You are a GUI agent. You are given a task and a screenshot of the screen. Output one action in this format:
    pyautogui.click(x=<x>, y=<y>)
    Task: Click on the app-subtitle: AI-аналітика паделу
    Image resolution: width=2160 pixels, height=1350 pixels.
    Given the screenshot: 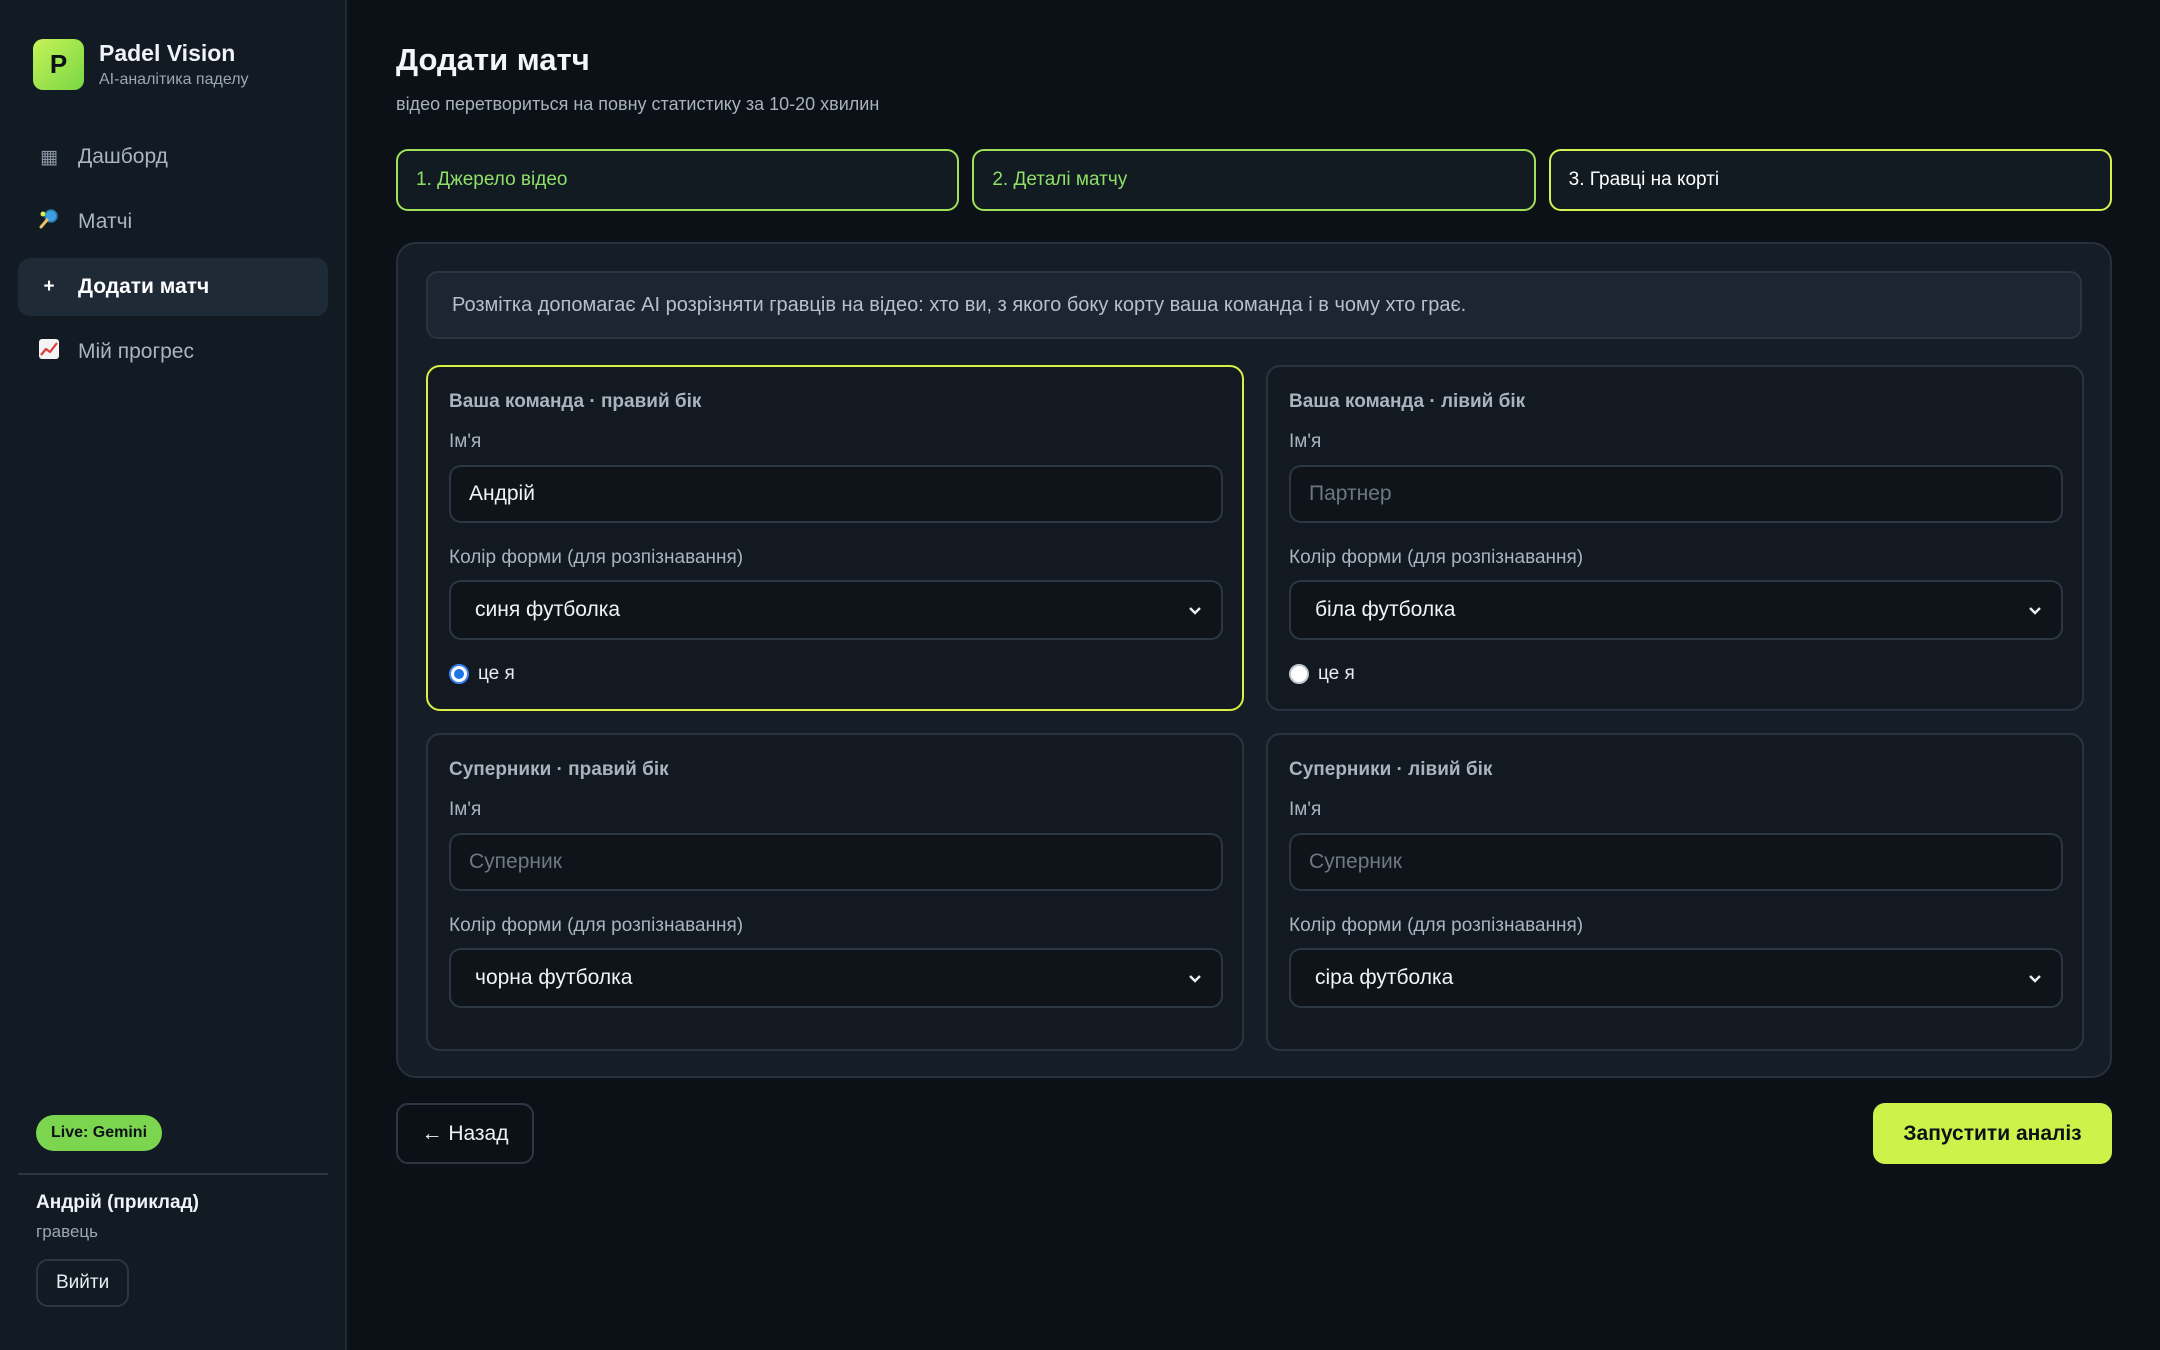 What is the action you would take?
    pyautogui.click(x=174, y=79)
    